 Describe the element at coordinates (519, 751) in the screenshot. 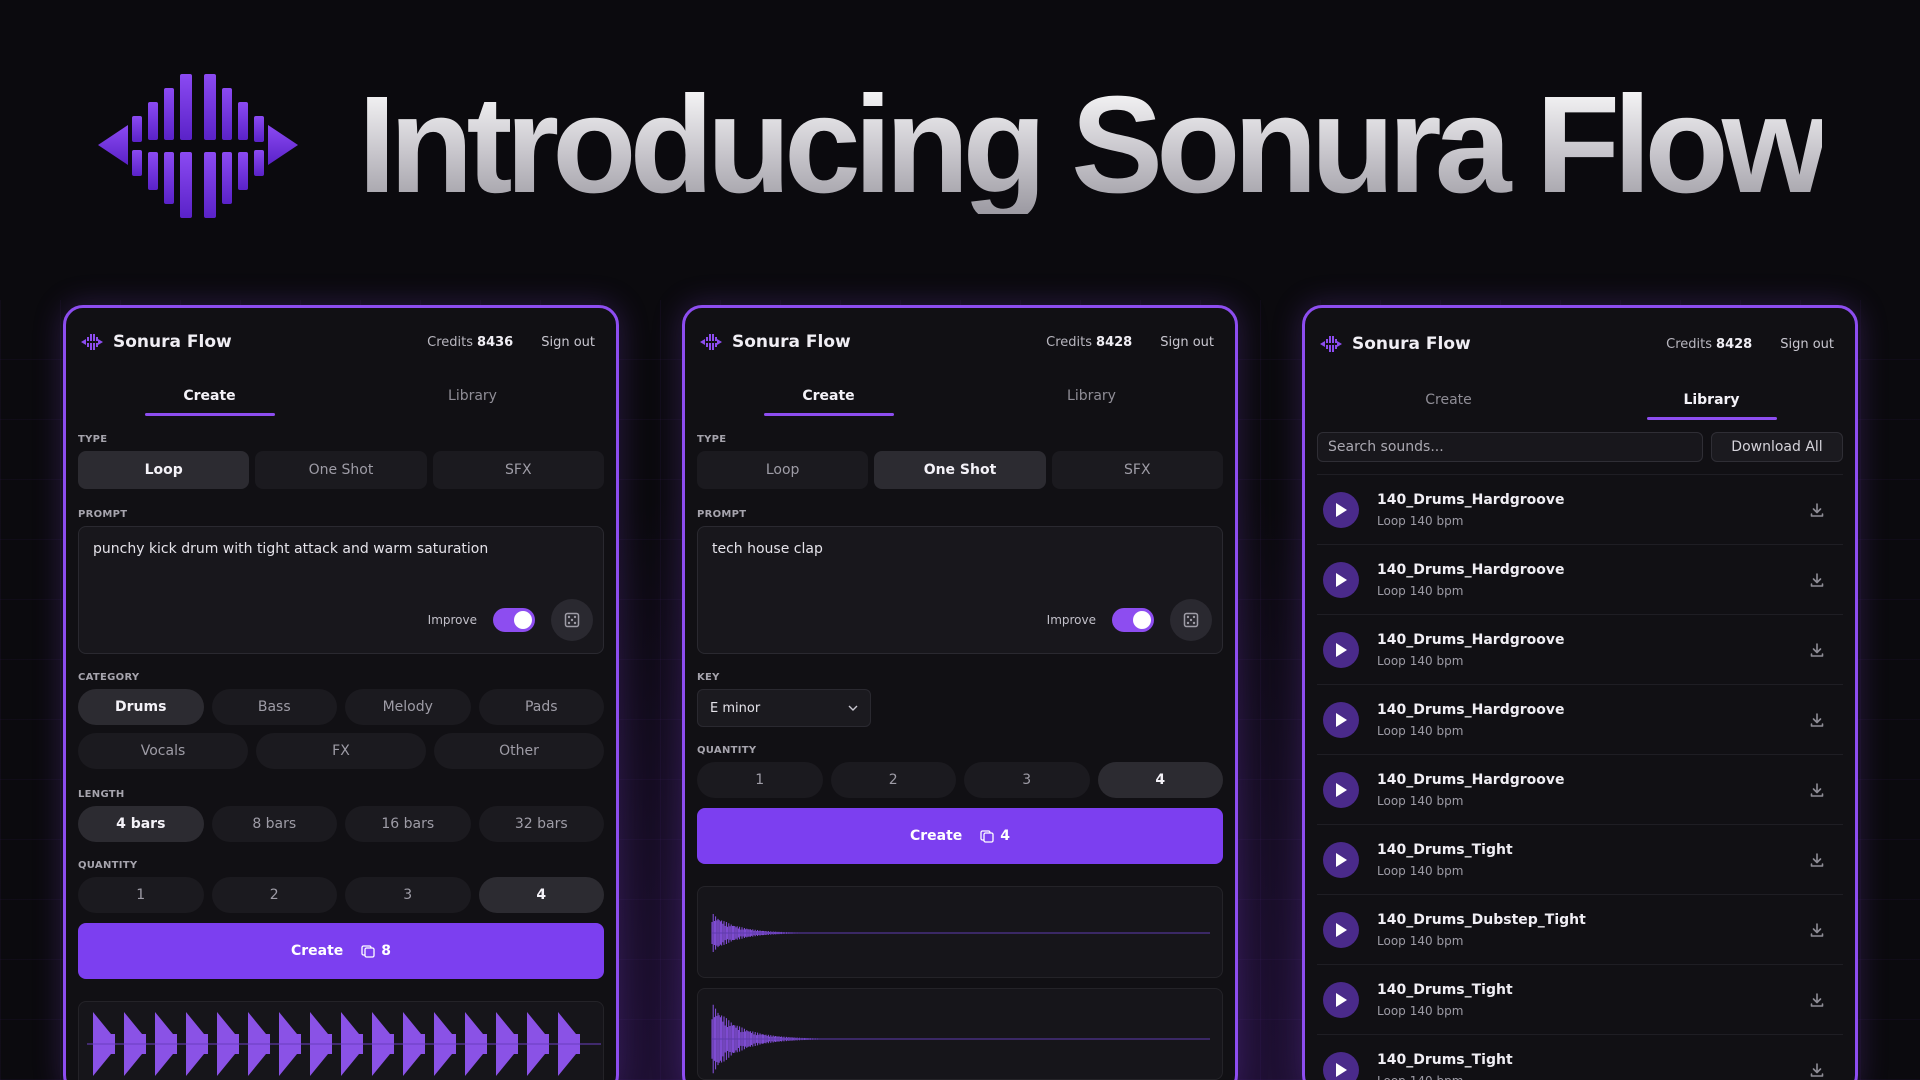

I see `category-other: Other` at that location.